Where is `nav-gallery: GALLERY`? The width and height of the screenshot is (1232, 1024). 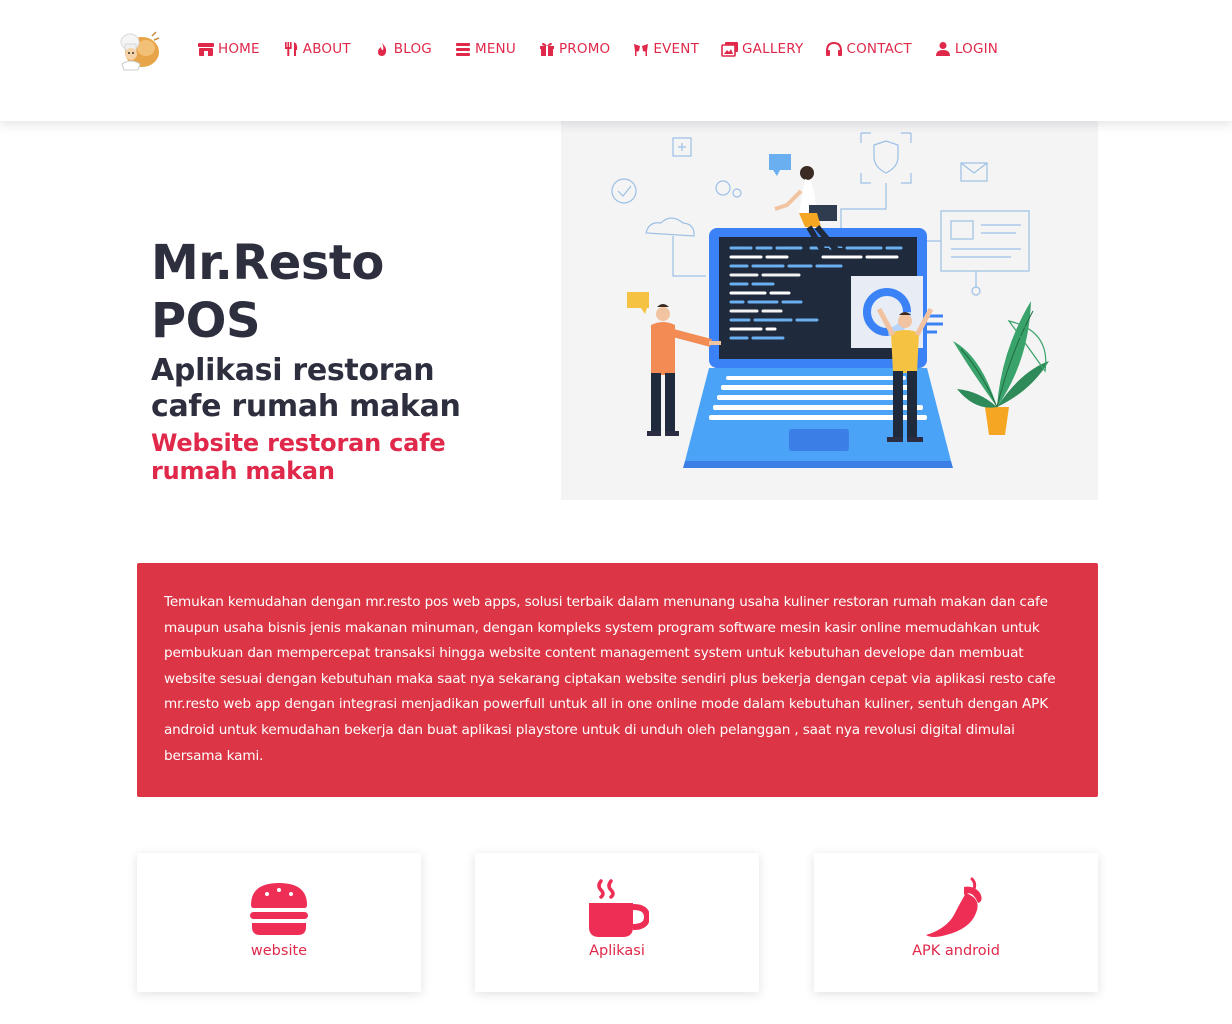
nav-gallery: GALLERY is located at coordinates (762, 49).